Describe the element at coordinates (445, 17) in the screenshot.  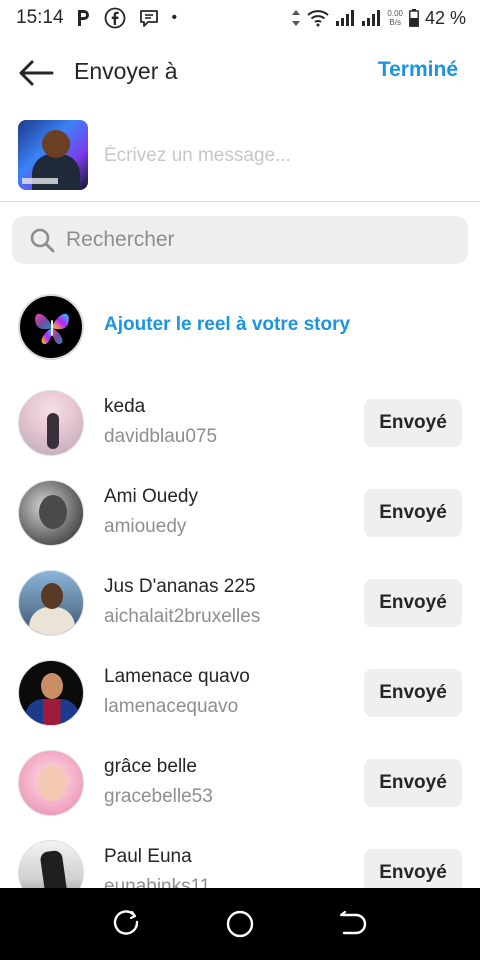
I see `battery-percent: 42 %` at that location.